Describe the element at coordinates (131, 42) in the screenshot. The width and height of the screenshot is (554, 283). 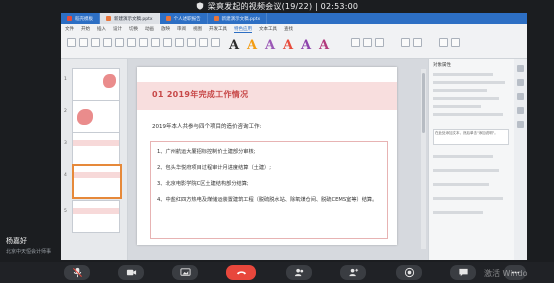
I see `underline-button` at that location.